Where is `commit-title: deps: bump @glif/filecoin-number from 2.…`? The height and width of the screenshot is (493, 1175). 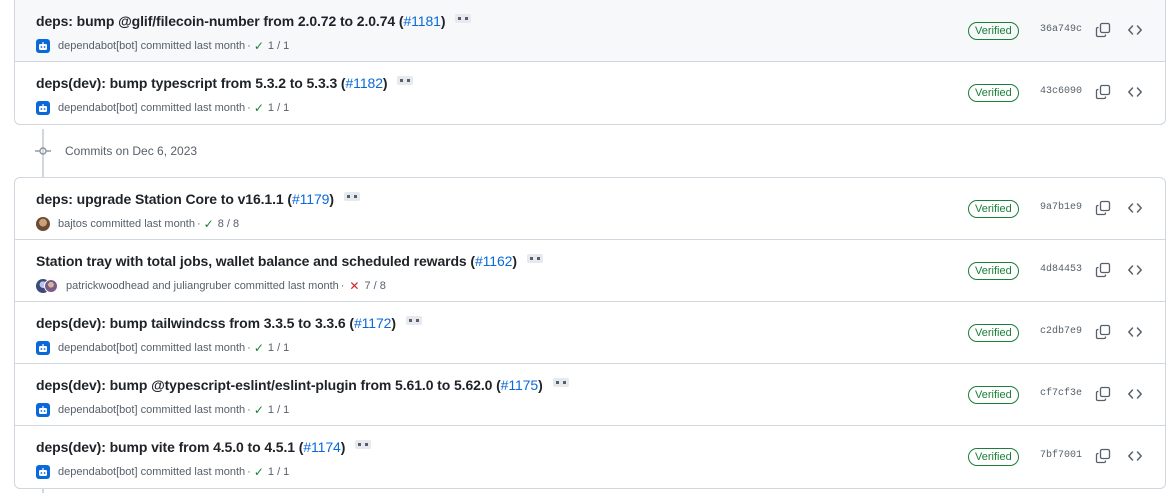
commit-title: deps: bump @glif/filecoin-number from 2.… is located at coordinates (220, 21).